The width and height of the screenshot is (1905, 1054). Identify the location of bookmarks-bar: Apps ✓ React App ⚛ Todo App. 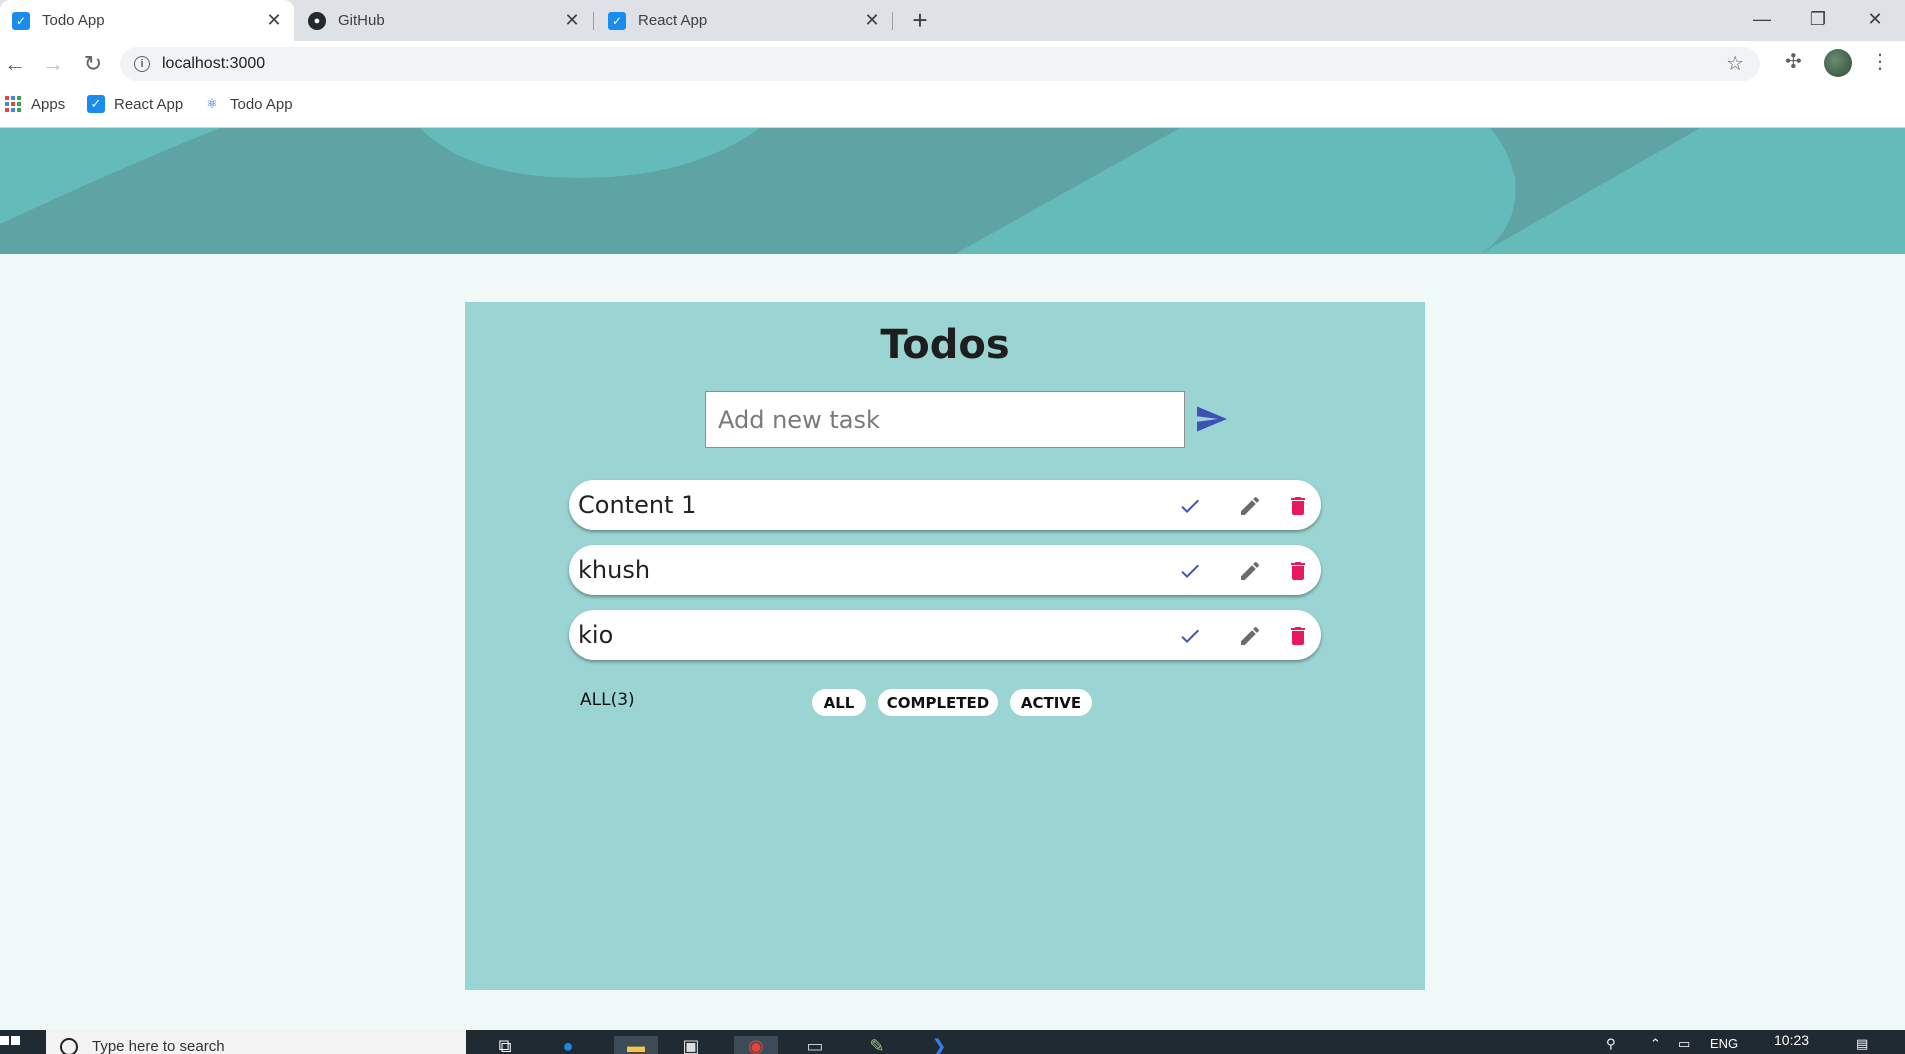
(952, 107).